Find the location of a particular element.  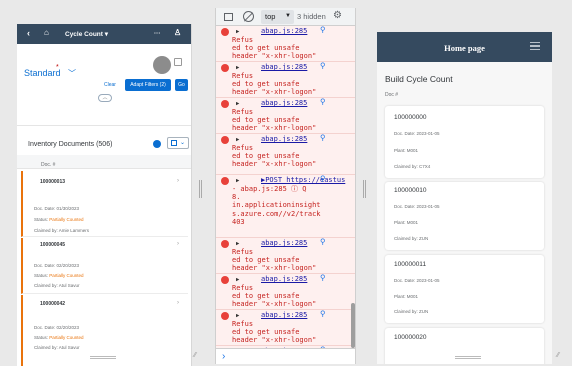

header-title: Home page is located at coordinates (464, 48).